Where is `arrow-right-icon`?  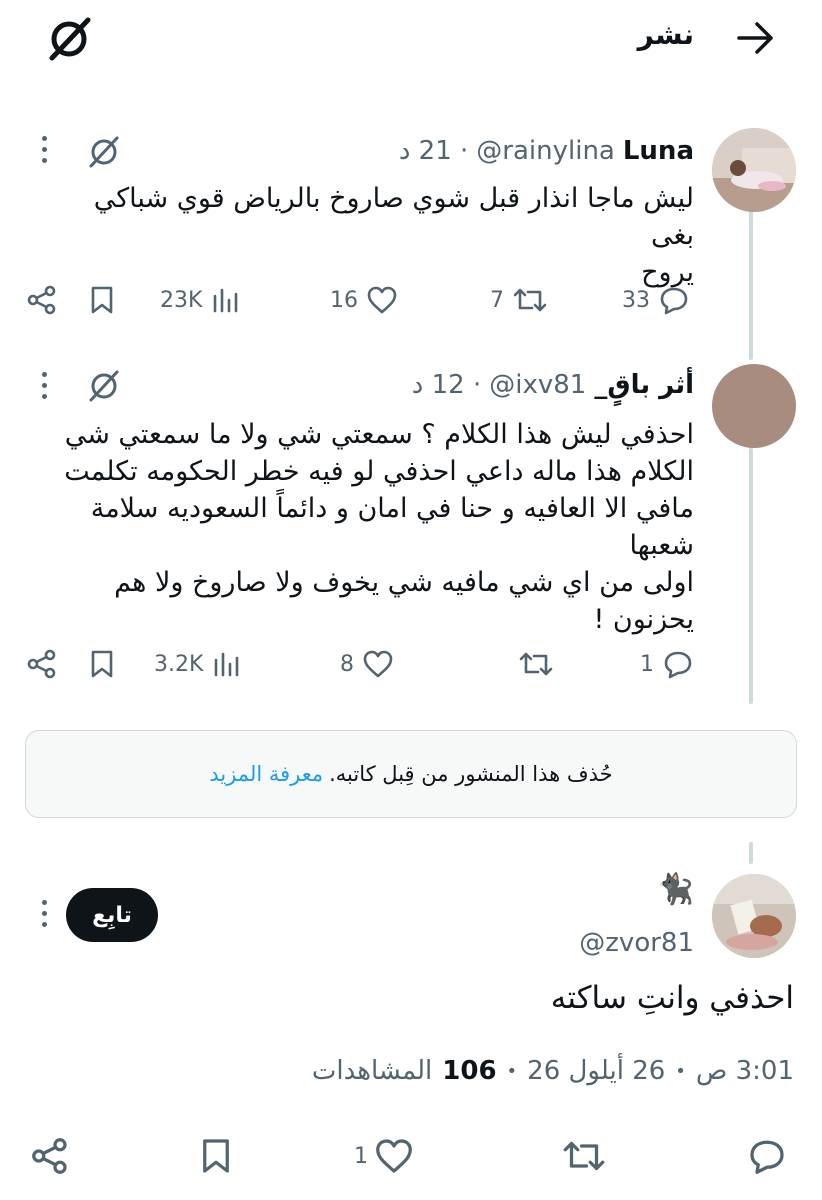
arrow-right-icon is located at coordinates (755, 38).